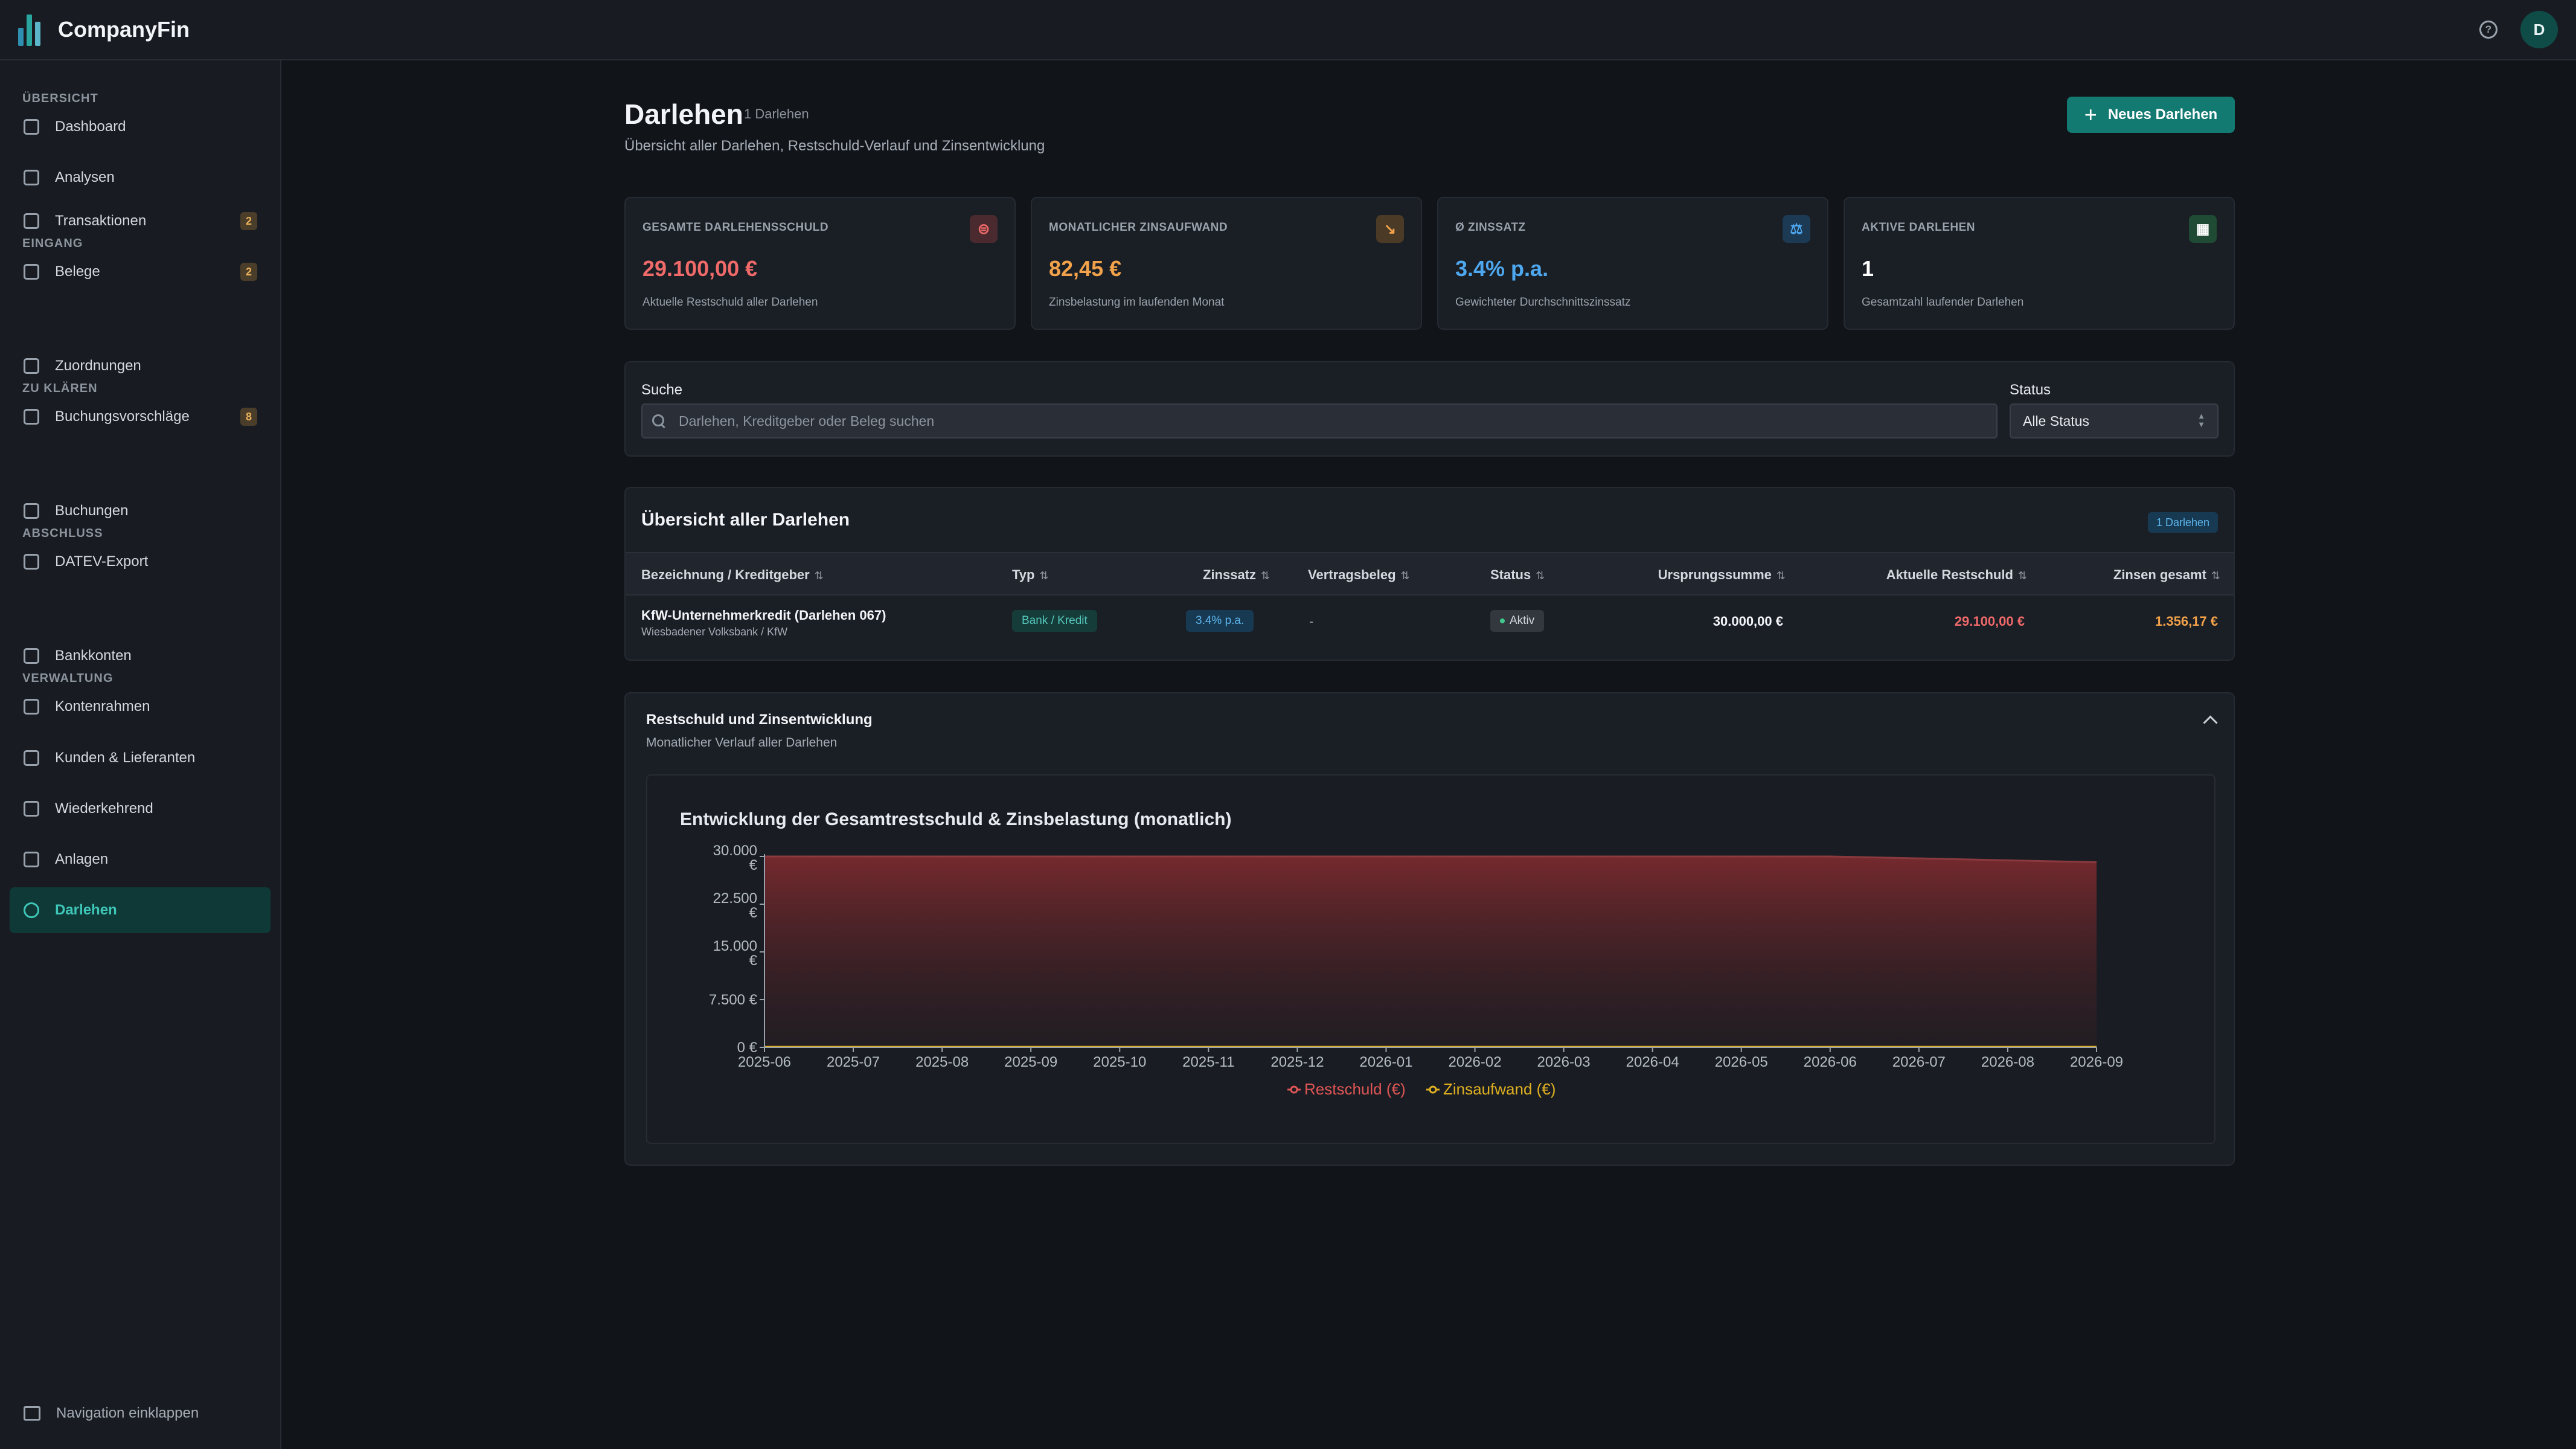 Image resolution: width=2576 pixels, height=1449 pixels. What do you see at coordinates (1564, 1062) in the screenshot?
I see `x-tick-label: 2026-03` at bounding box center [1564, 1062].